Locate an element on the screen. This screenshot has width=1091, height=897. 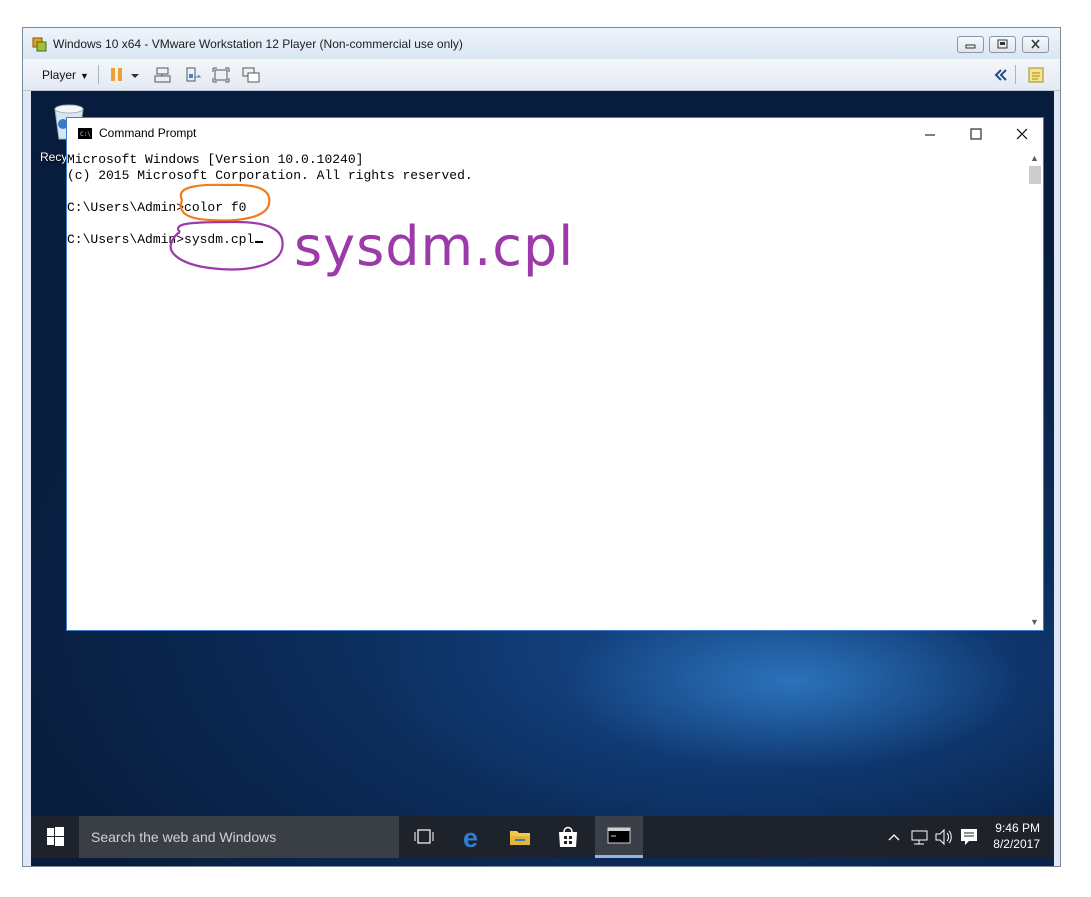
scrollbar-thumb is located at coordinates (1035, 175).